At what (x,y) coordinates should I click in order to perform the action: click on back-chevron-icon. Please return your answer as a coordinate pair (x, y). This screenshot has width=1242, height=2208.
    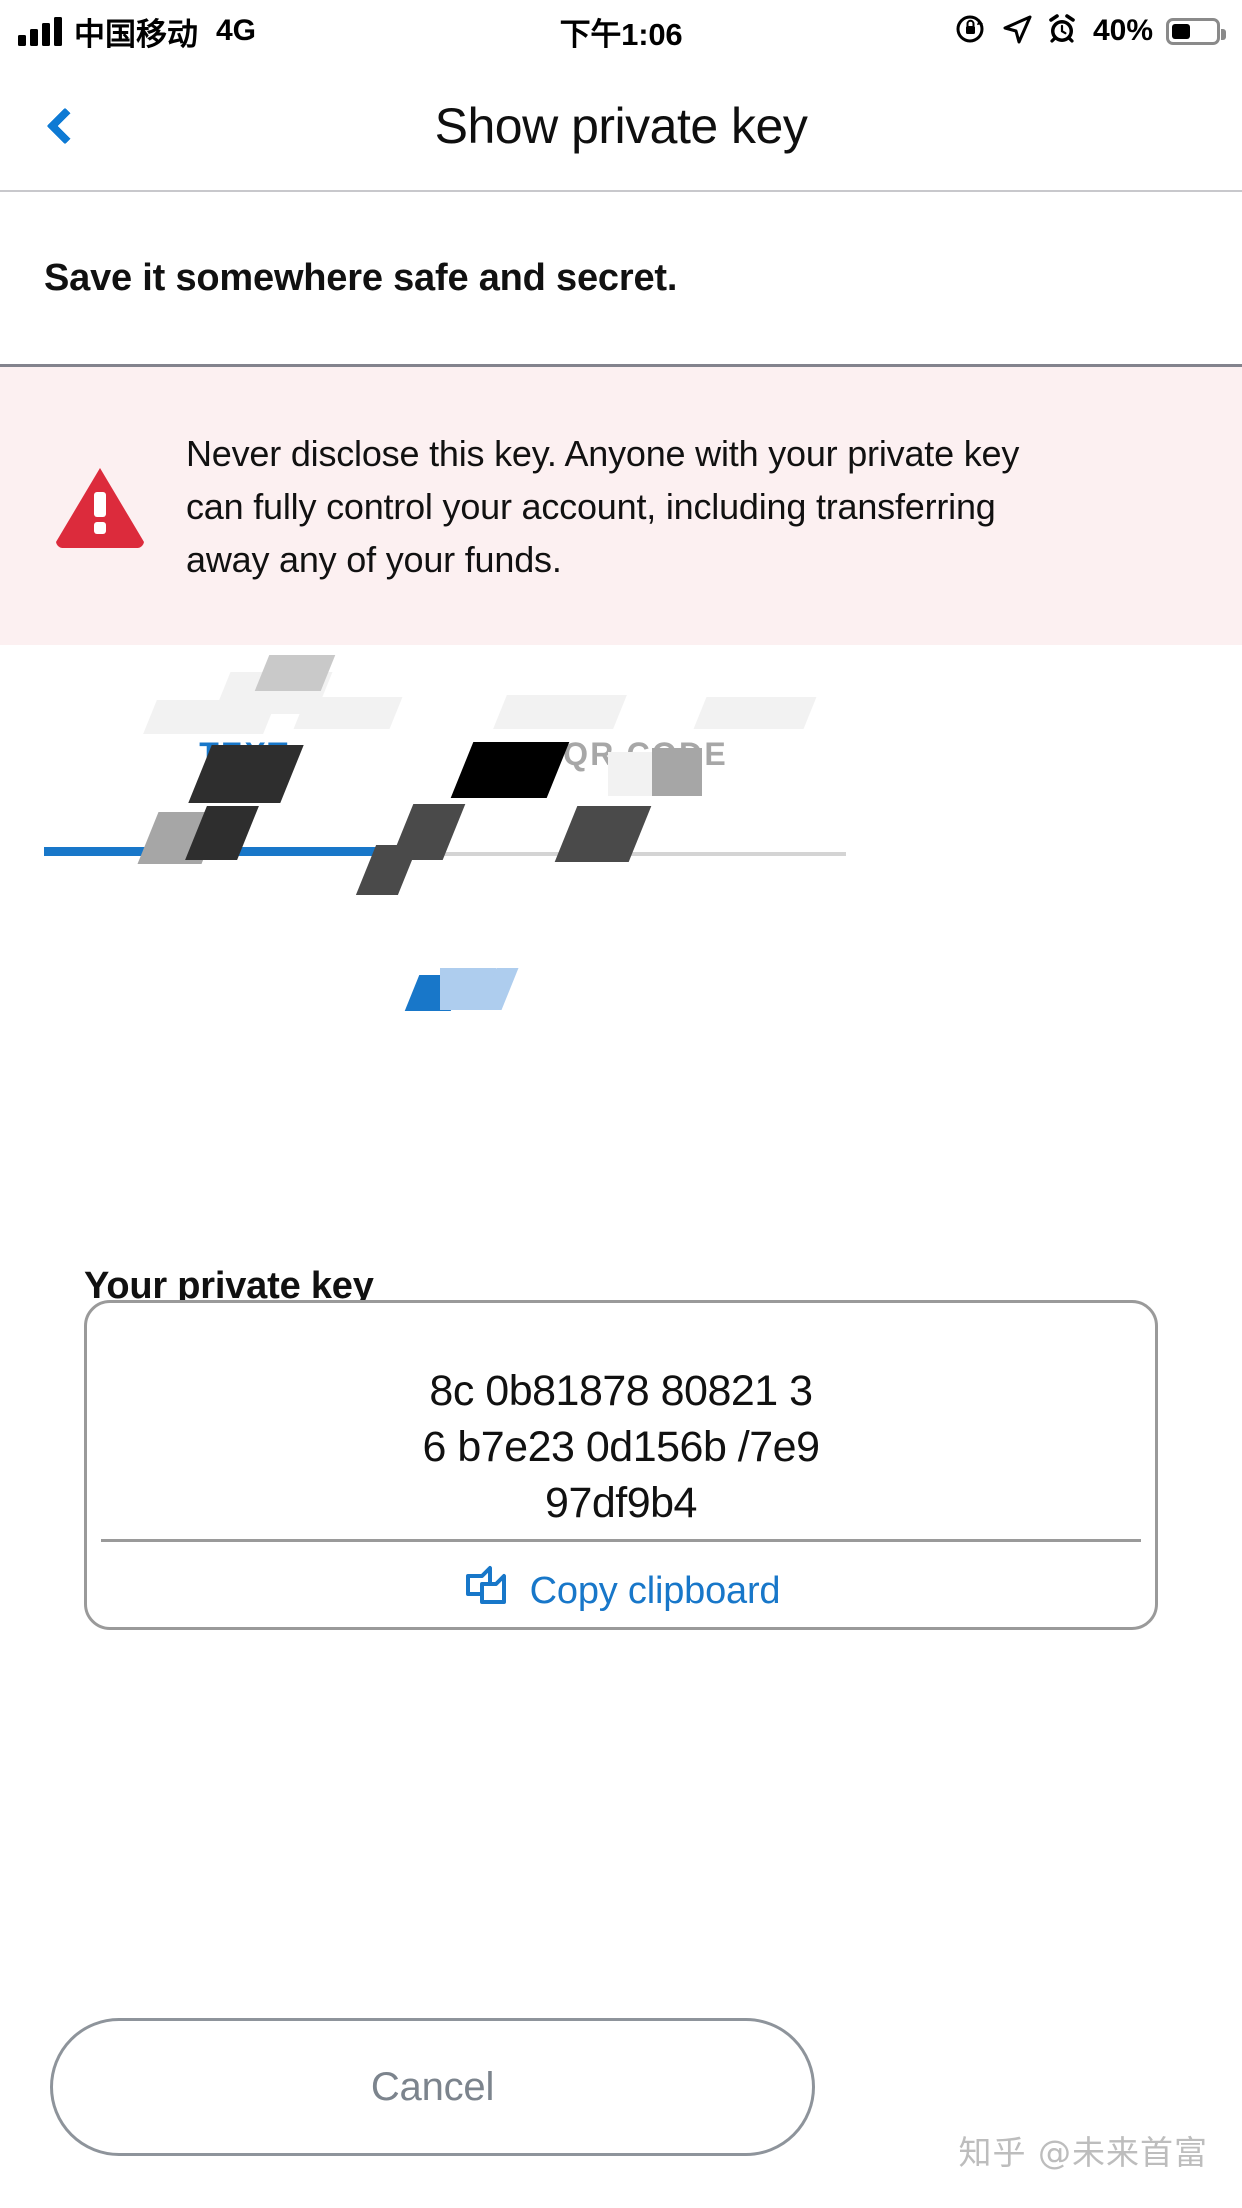
    Looking at the image, I should click on (65, 126).